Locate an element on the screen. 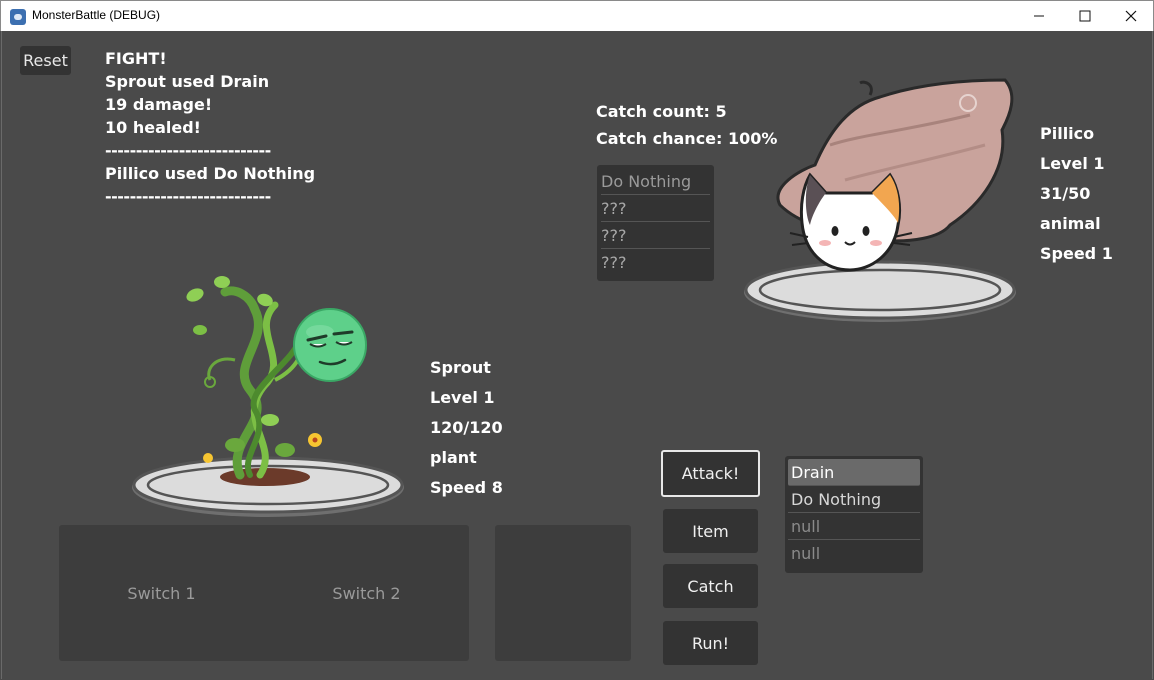 Image resolution: width=1154 pixels, height=680 pixels. enemy-move-list: Do Nothing ??? ??? ??? is located at coordinates (655, 223).